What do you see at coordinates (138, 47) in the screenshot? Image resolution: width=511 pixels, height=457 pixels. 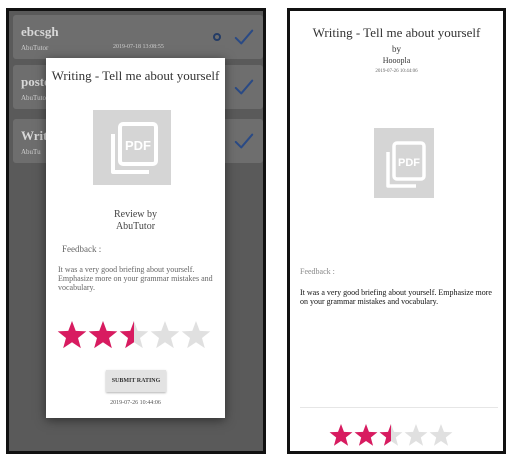 I see `list-item-date: 2019-07-18 13:08:55` at bounding box center [138, 47].